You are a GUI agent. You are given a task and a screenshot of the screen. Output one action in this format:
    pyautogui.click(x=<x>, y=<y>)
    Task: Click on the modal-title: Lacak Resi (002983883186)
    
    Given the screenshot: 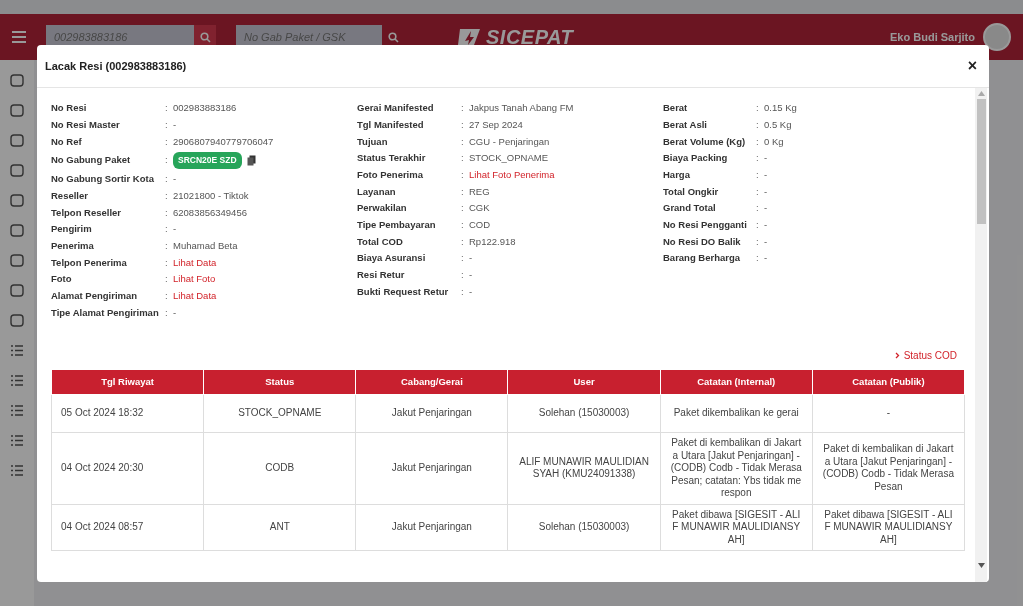 What is the action you would take?
    pyautogui.click(x=116, y=66)
    